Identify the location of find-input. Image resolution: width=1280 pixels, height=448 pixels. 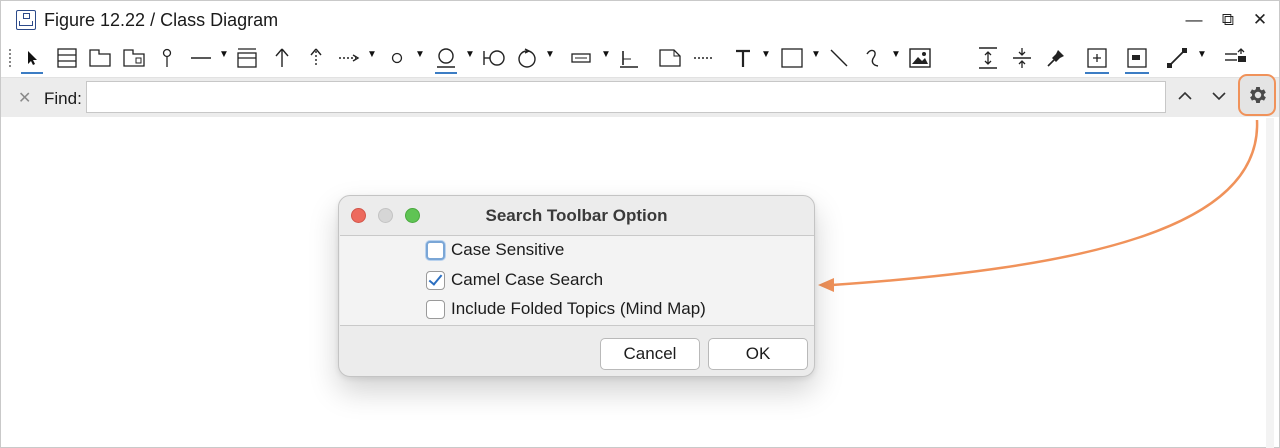
(626, 97).